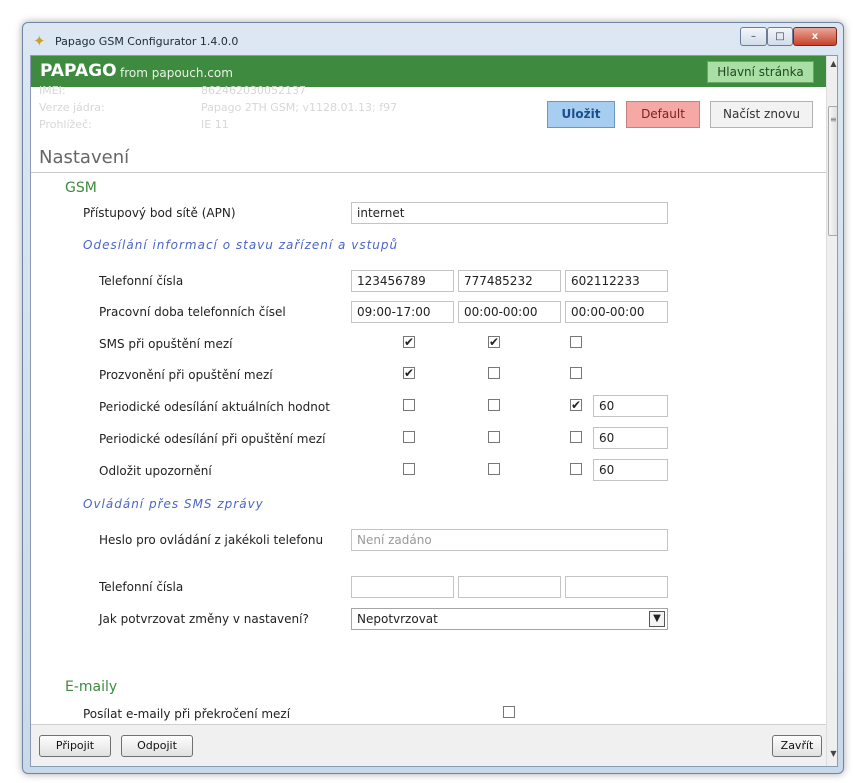  Describe the element at coordinates (815, 36) in the screenshot. I see `close-window-button: x` at that location.